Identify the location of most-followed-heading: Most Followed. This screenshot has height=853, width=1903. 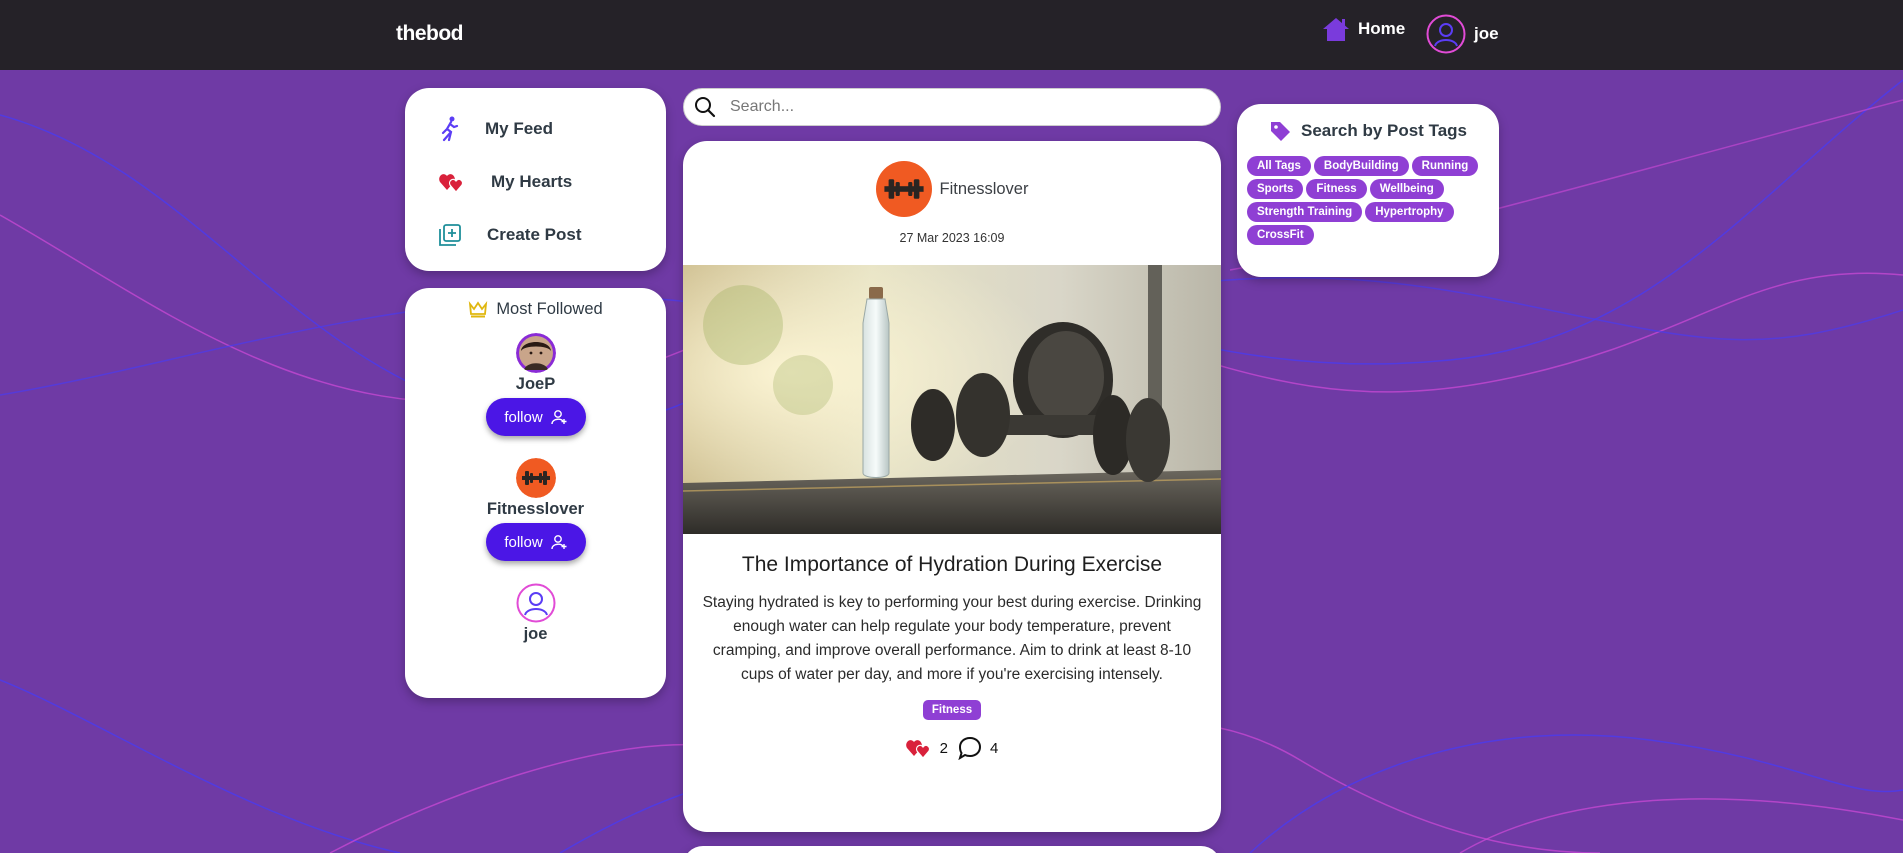
(535, 309).